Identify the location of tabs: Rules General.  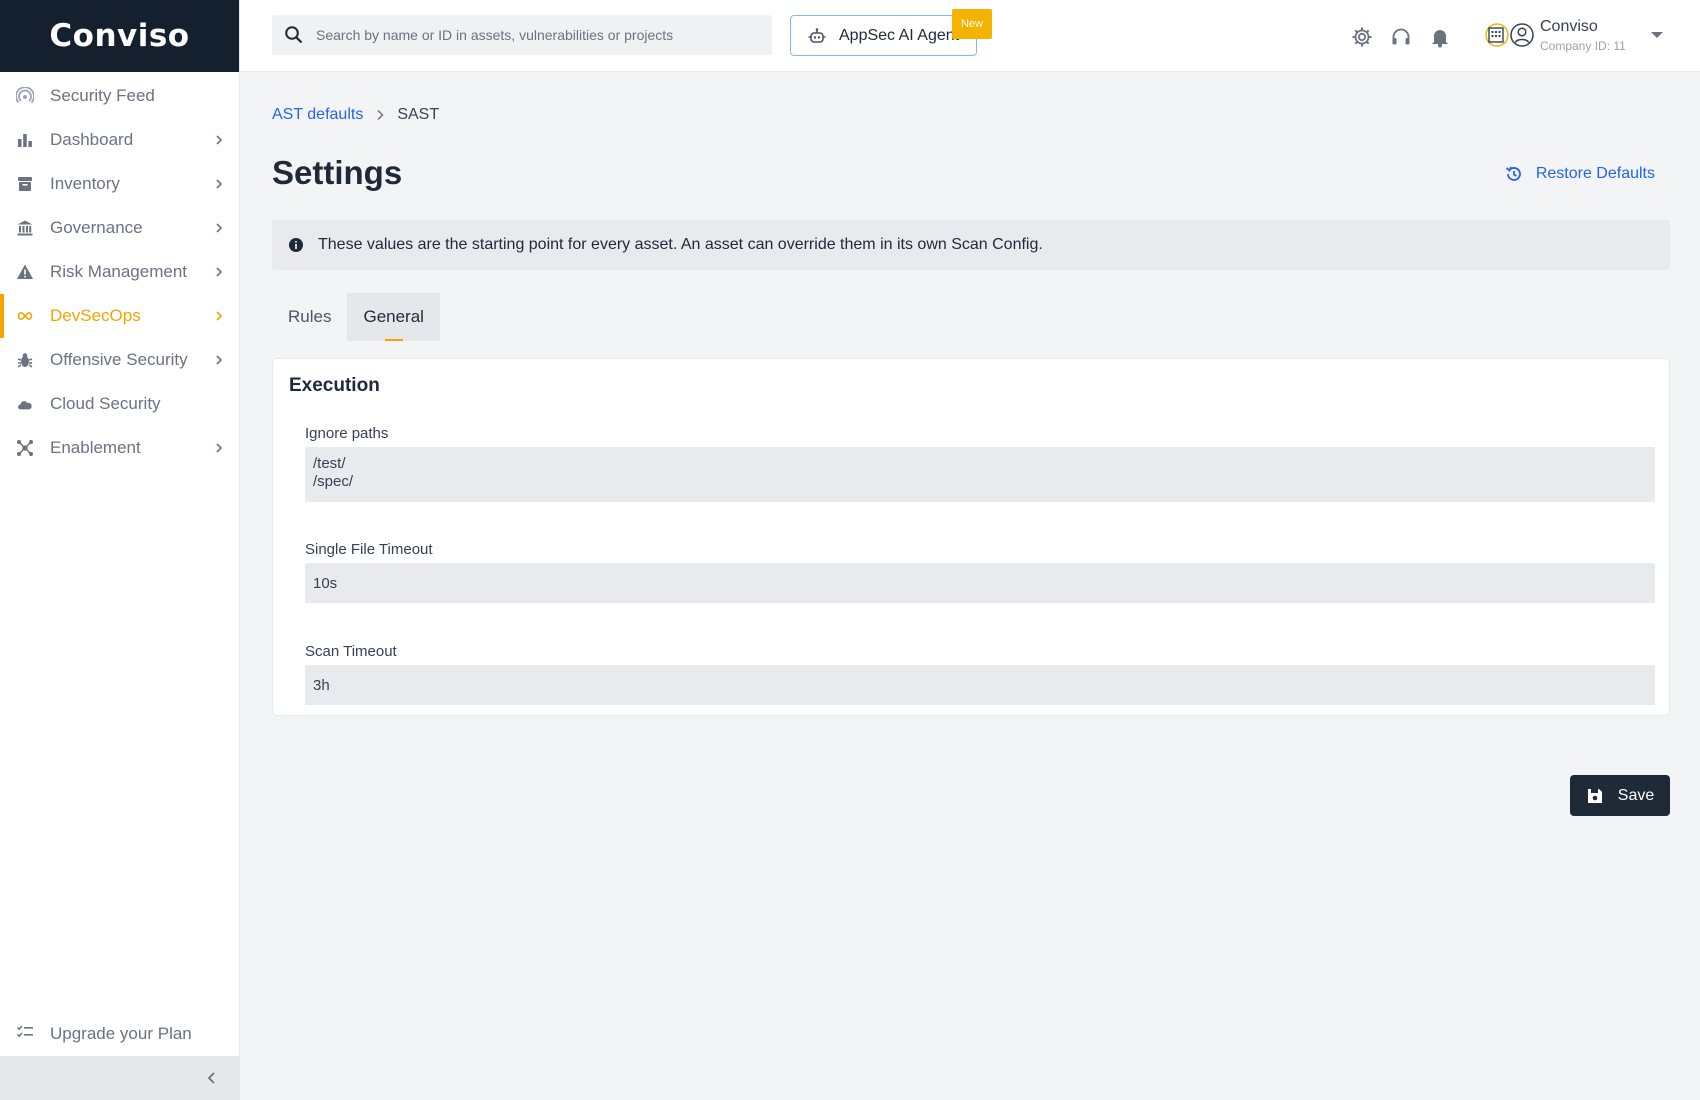
(356, 317).